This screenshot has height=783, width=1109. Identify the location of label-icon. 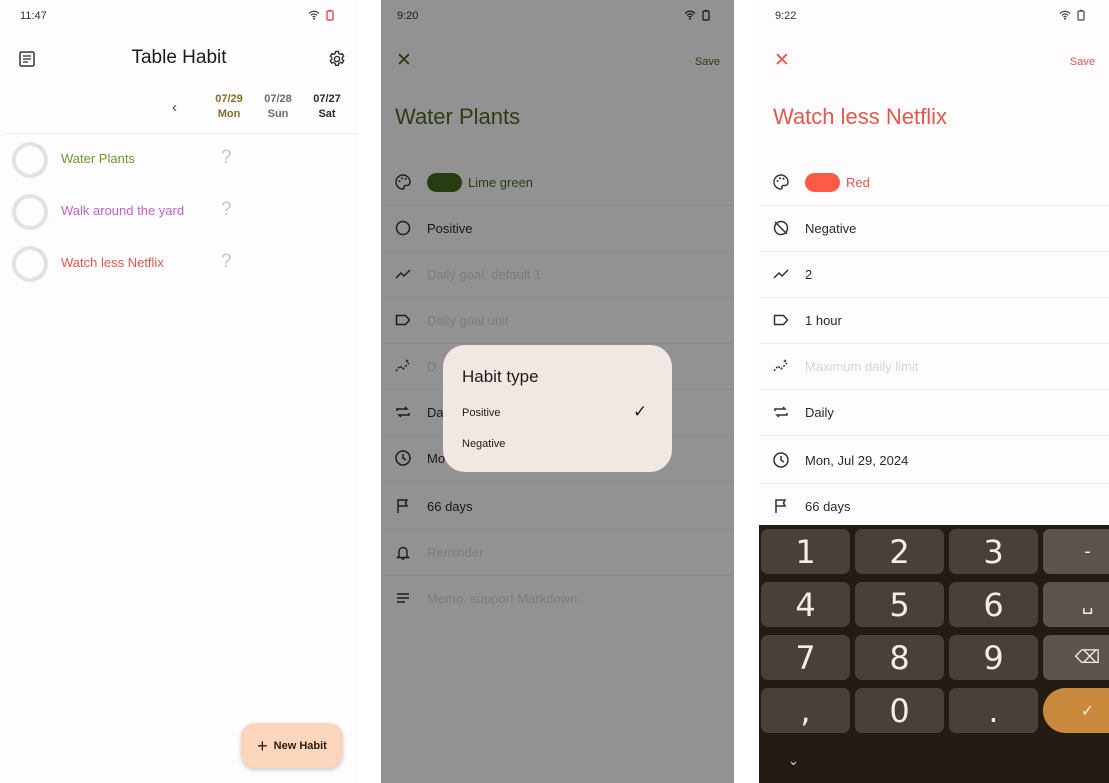
(781, 320).